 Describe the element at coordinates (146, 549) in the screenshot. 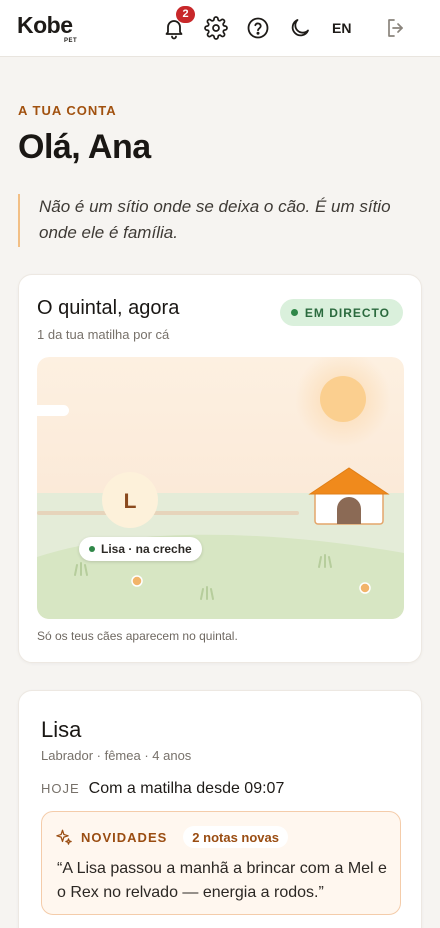

I see `dog-label-text: Lisa · na creche` at that location.